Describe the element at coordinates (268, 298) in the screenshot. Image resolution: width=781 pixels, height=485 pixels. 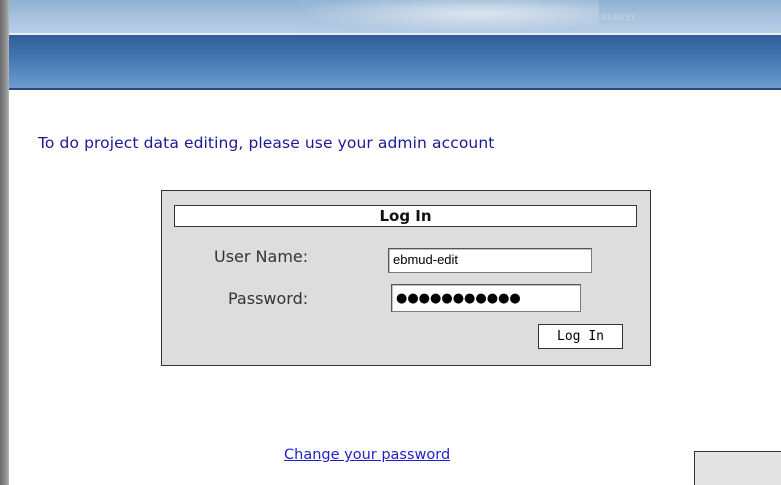
I see `password-label: Password:` at that location.